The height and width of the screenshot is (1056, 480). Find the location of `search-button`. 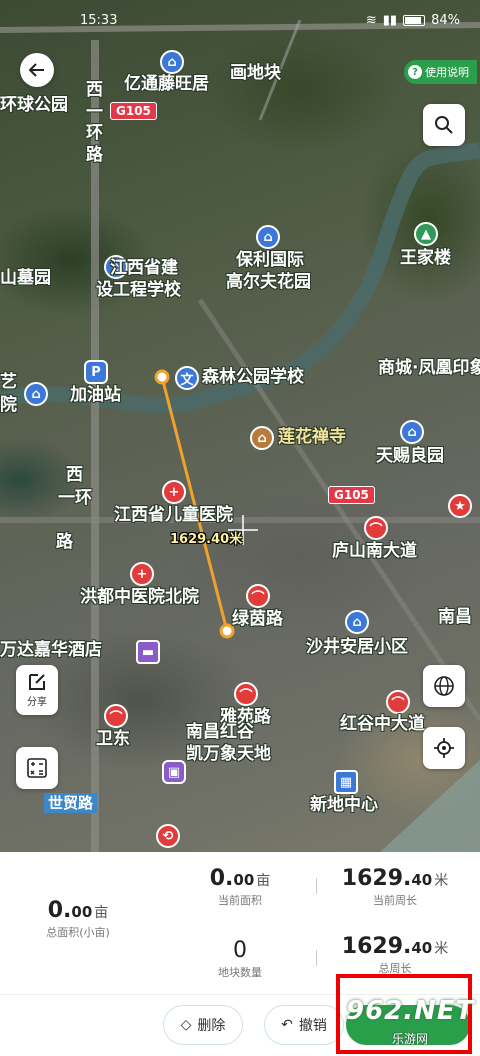

search-button is located at coordinates (444, 125).